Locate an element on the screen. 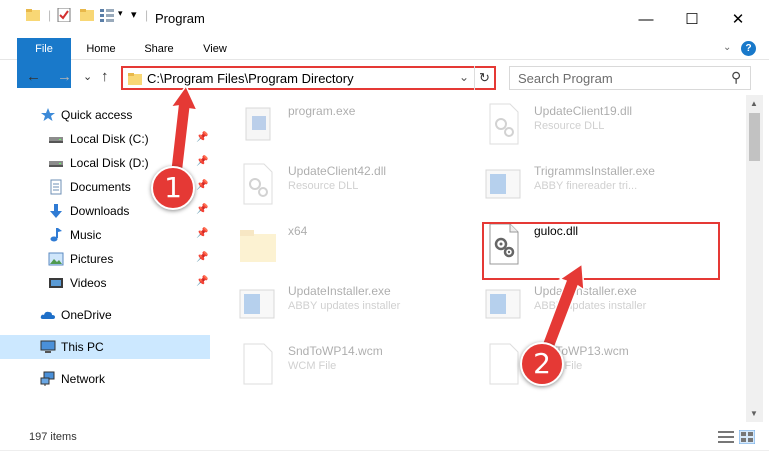  sidebar-item-label: Quick access is located at coordinates (97, 115).